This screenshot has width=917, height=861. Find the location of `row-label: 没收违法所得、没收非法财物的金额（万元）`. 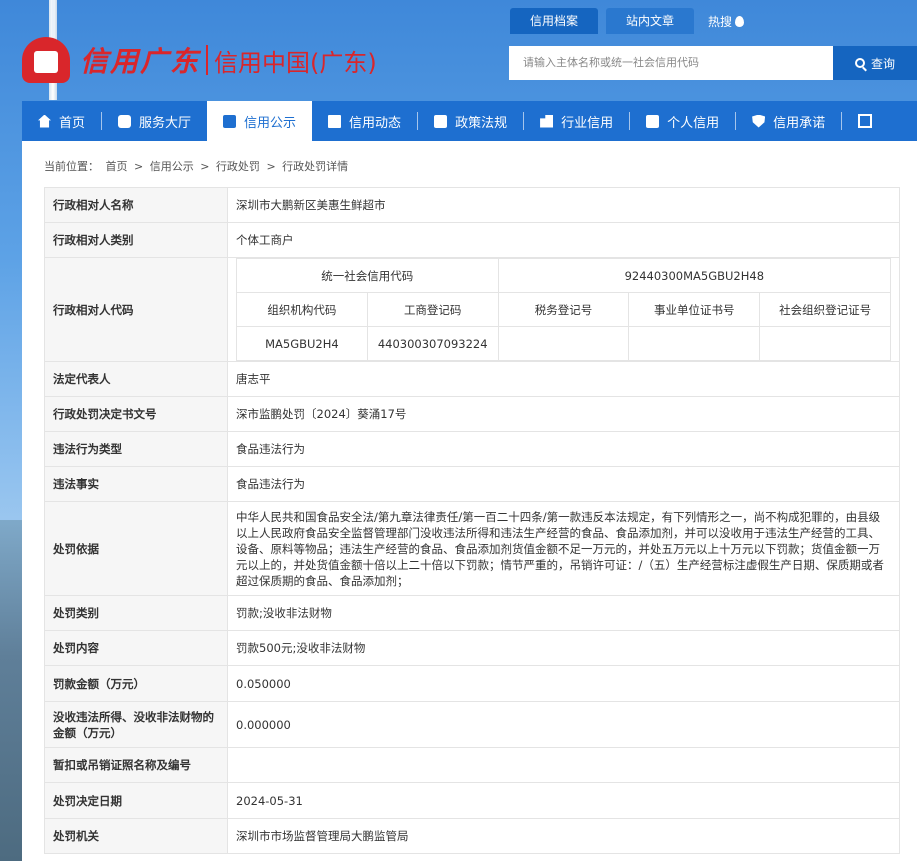

row-label: 没收违法所得、没收非法财物的金额（万元） is located at coordinates (136, 724).